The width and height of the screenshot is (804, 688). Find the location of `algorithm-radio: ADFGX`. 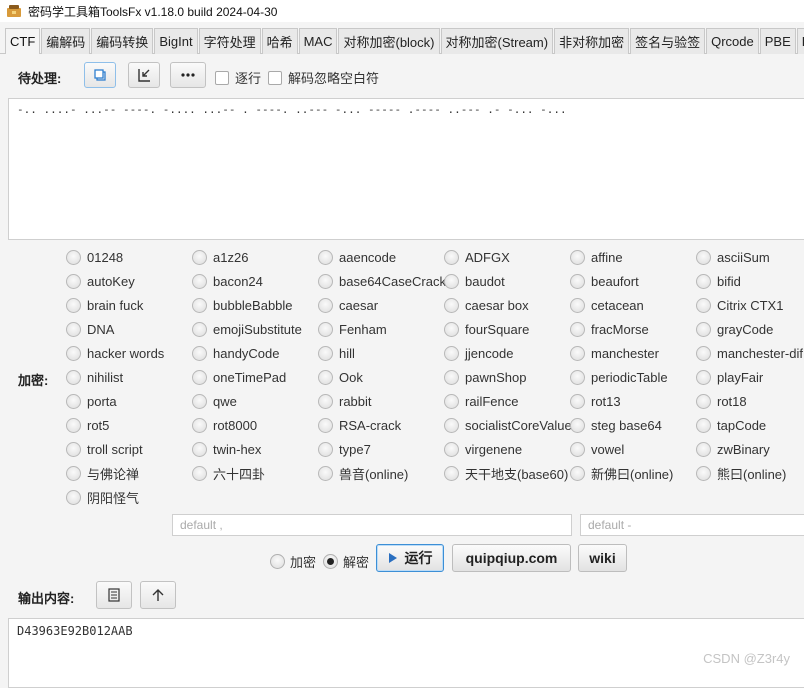

algorithm-radio: ADFGX is located at coordinates (477, 257).